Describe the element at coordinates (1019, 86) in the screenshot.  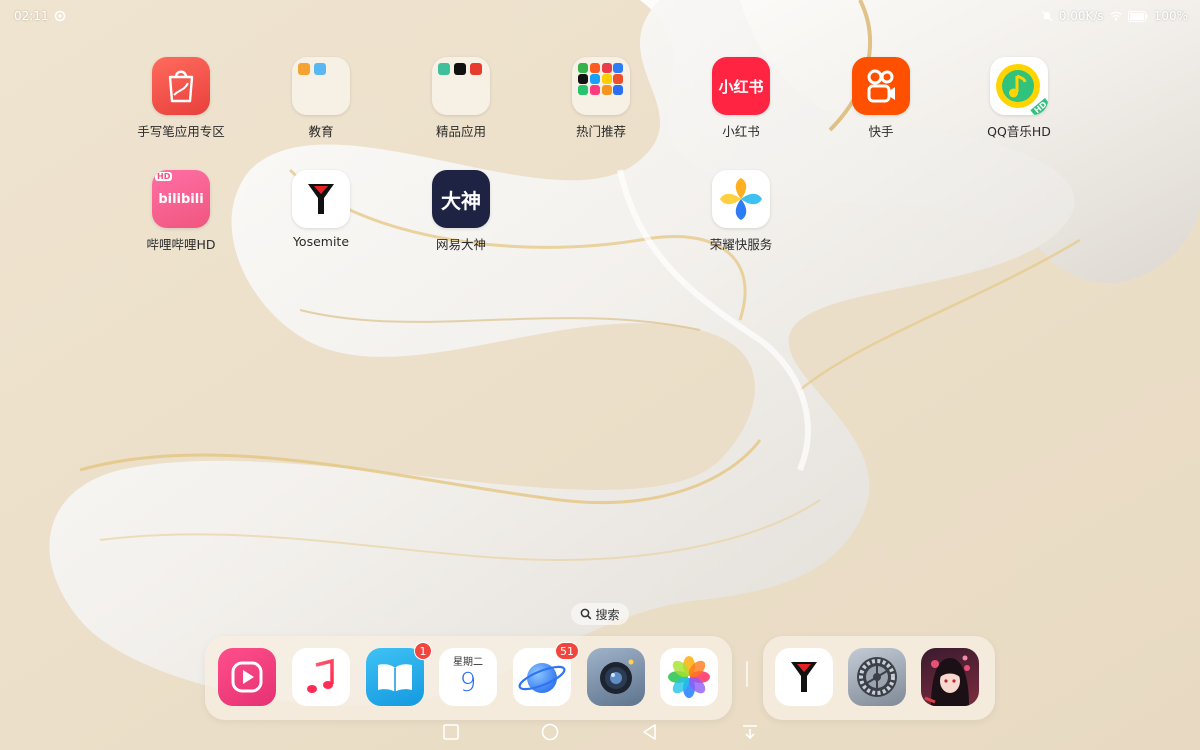
I see `qq-music-icon: HD` at that location.